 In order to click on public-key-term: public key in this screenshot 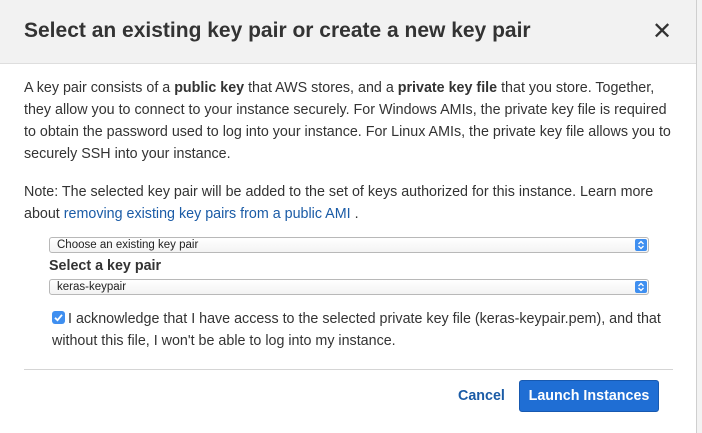, I will do `click(209, 88)`.